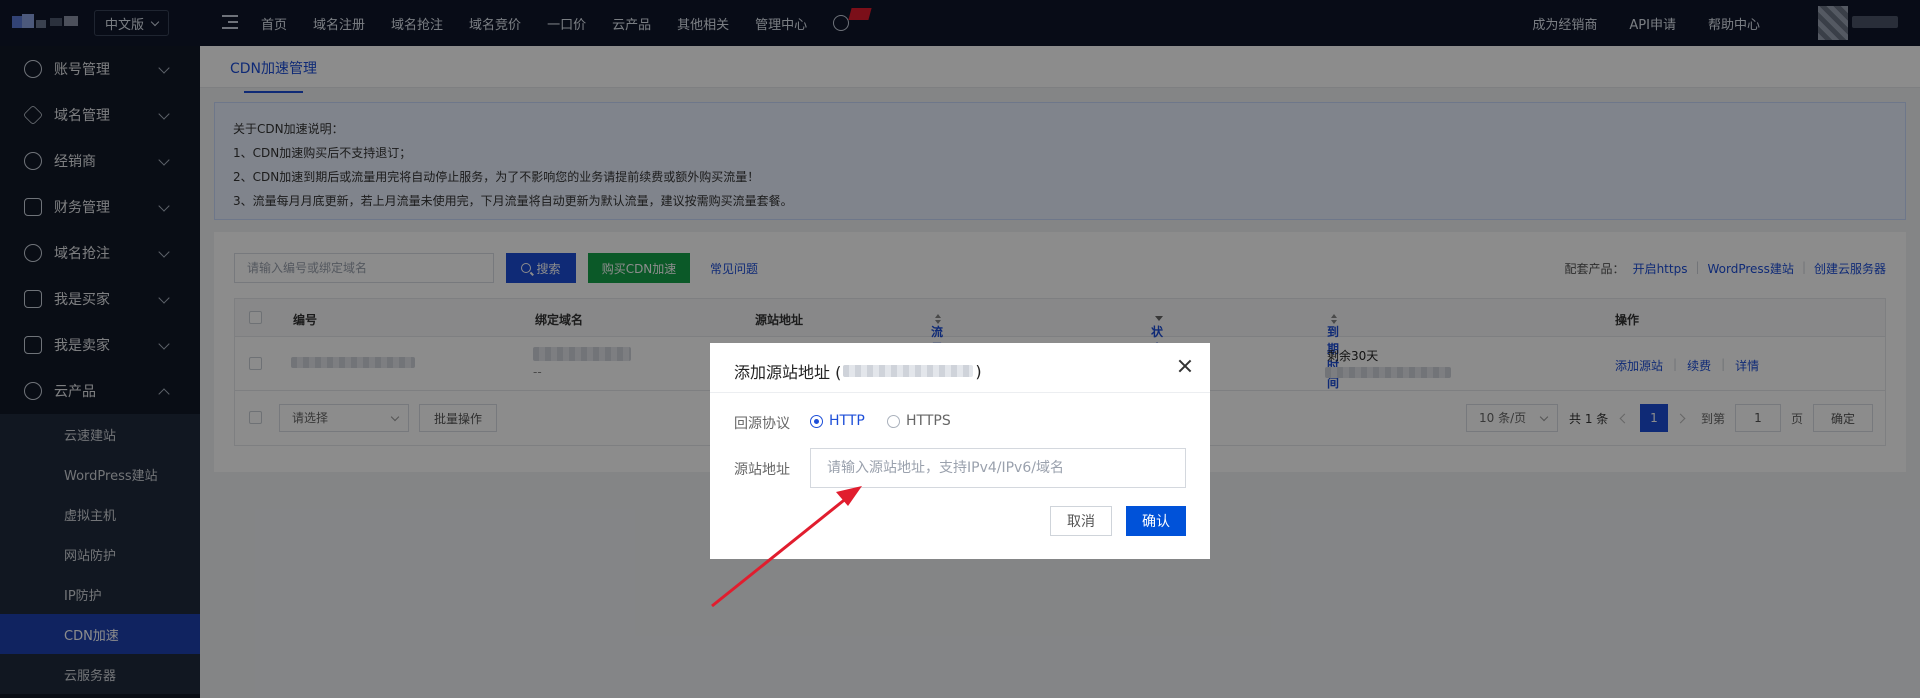 Image resolution: width=1920 pixels, height=698 pixels. I want to click on origin-address-input: 请输入源站地址，支持IPv4/IPv6/域名, so click(998, 468).